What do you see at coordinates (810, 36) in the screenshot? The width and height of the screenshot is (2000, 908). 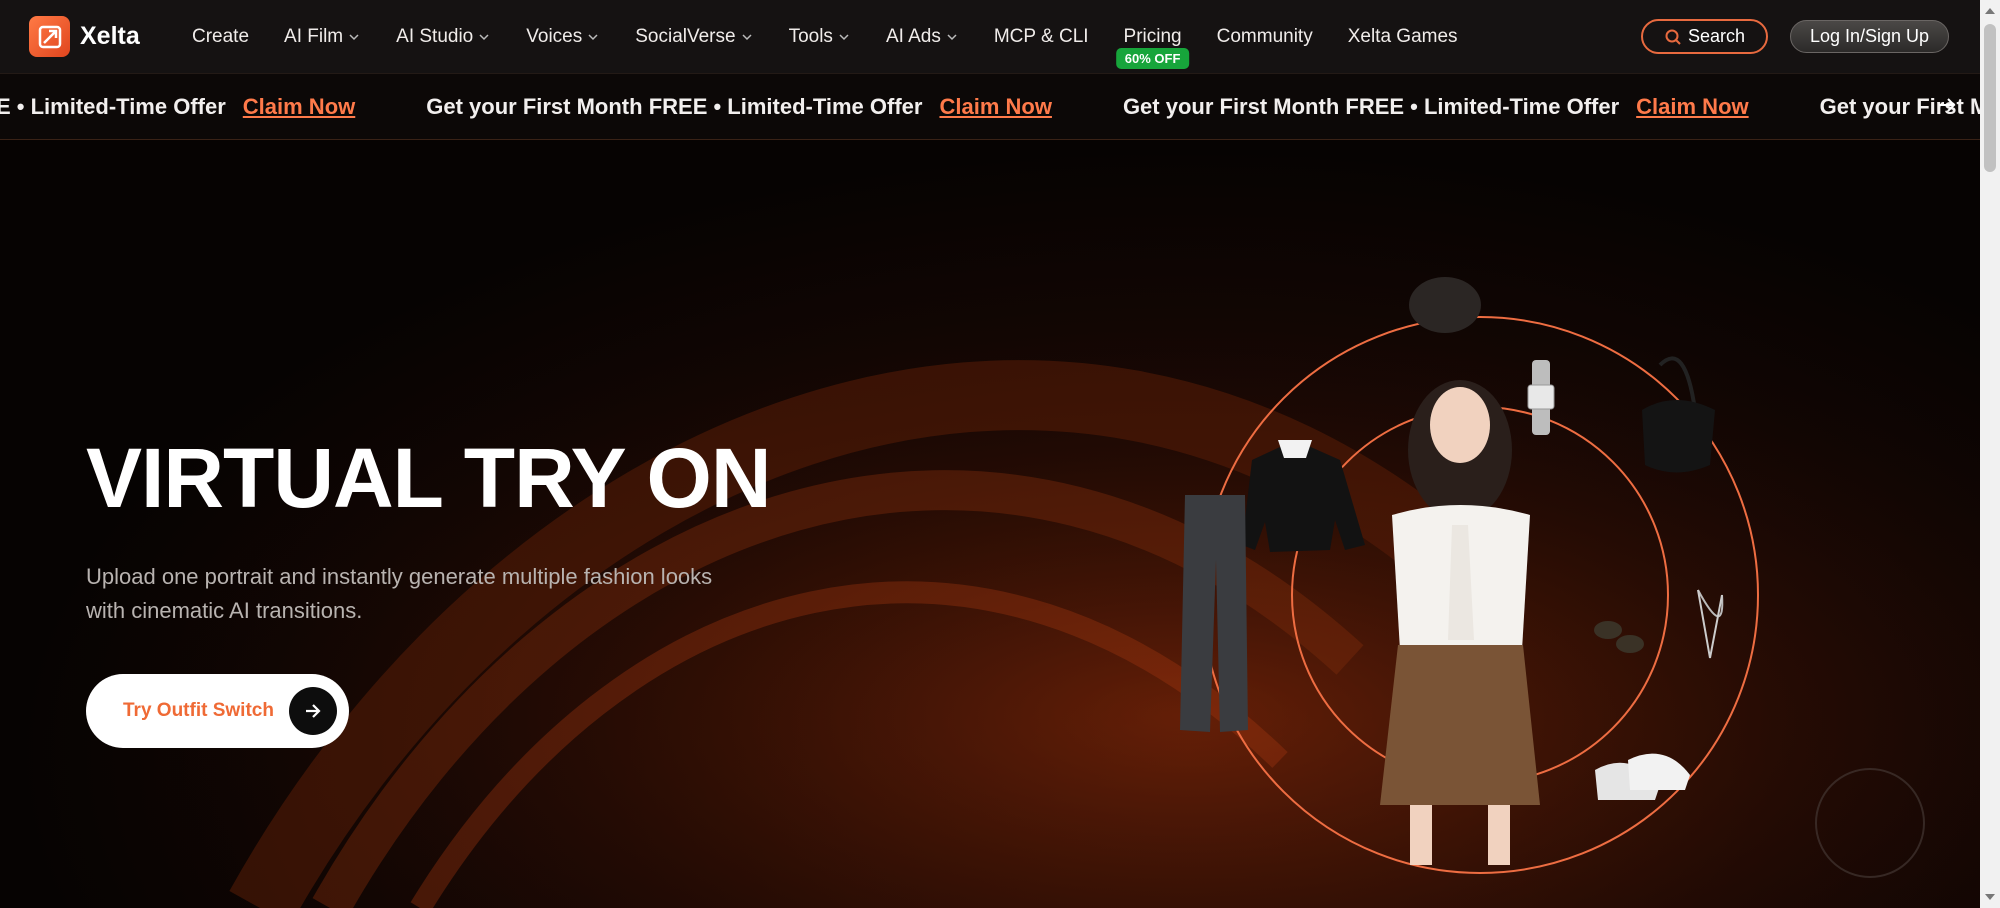 I see `nav-label: Tools` at bounding box center [810, 36].